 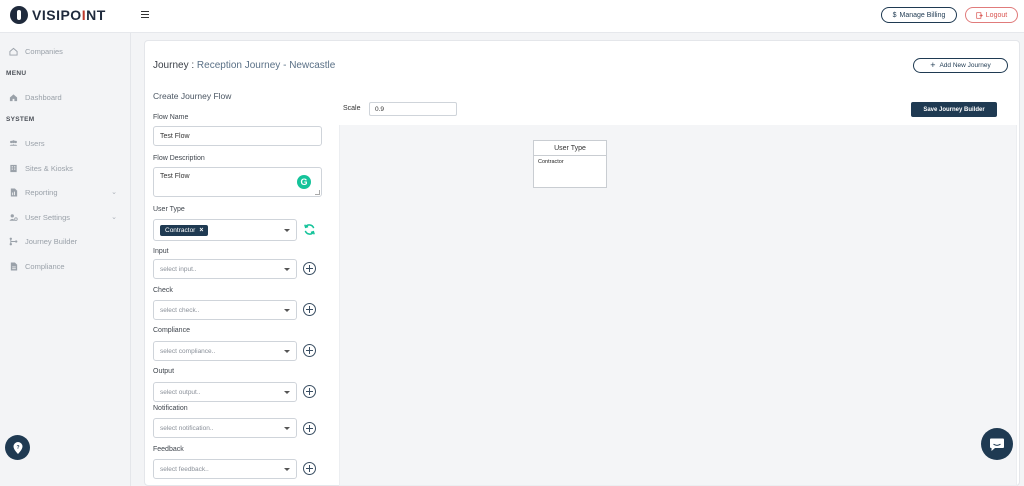 What do you see at coordinates (309, 229) in the screenshot?
I see `refresh-icon` at bounding box center [309, 229].